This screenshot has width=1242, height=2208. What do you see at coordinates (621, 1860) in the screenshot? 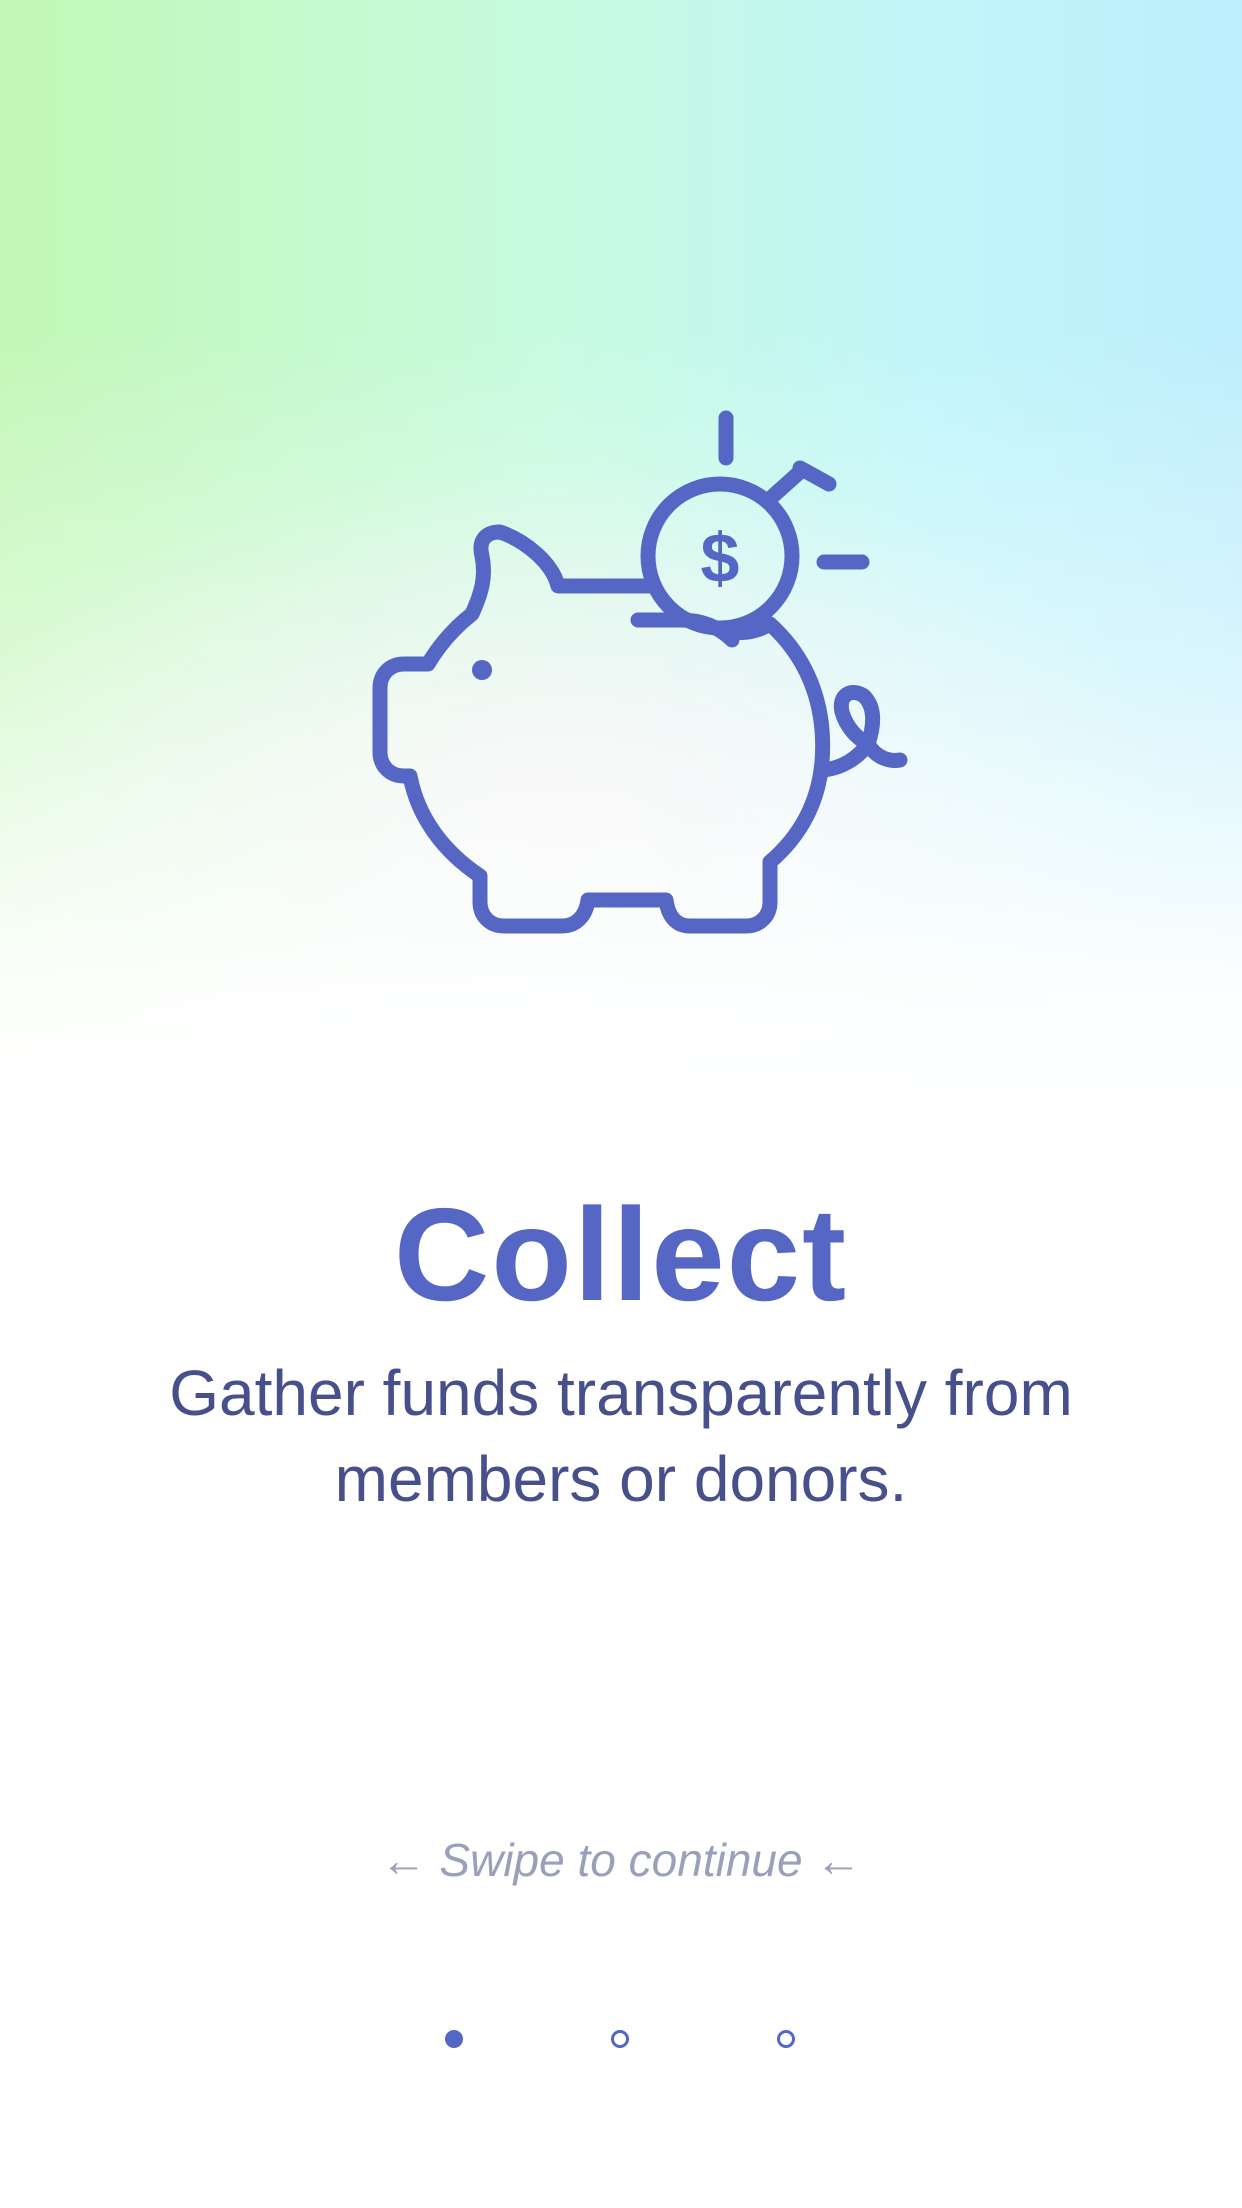
I see `swipe-hint: ← Swipe to continue ←` at bounding box center [621, 1860].